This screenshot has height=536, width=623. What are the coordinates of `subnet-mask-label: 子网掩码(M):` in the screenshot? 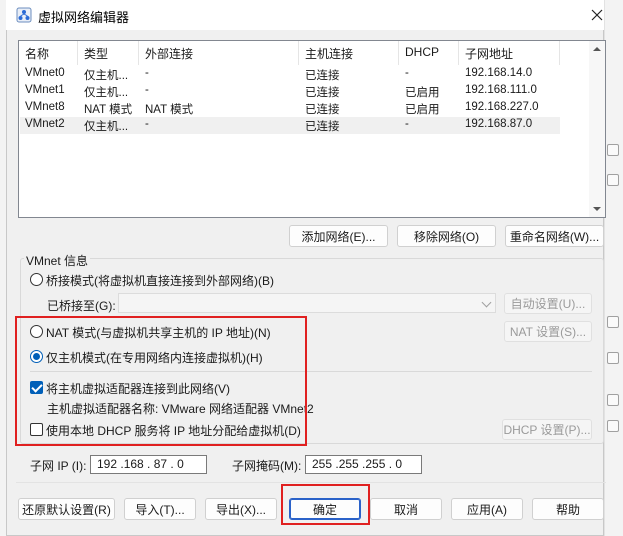 It's located at (267, 466).